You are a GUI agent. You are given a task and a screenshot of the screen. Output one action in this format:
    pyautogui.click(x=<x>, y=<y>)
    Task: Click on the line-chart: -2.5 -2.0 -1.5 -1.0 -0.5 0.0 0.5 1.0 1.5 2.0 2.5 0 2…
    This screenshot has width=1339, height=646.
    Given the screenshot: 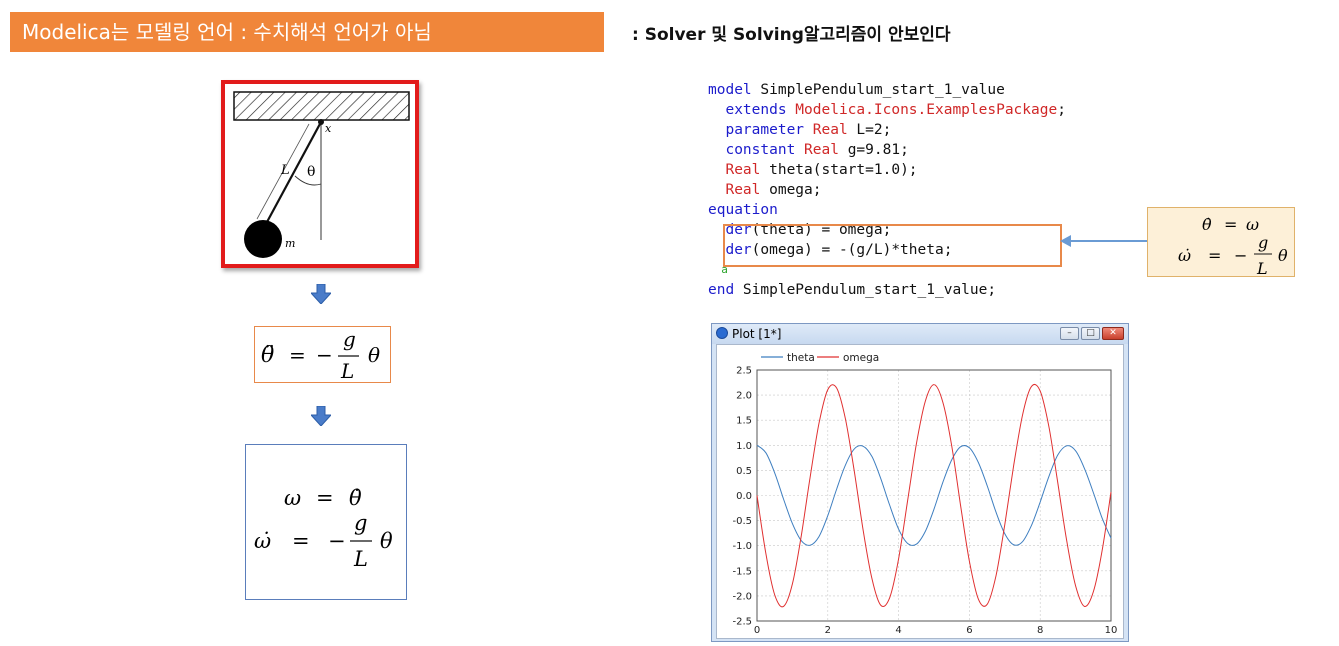 What is the action you would take?
    pyautogui.click(x=925, y=494)
    